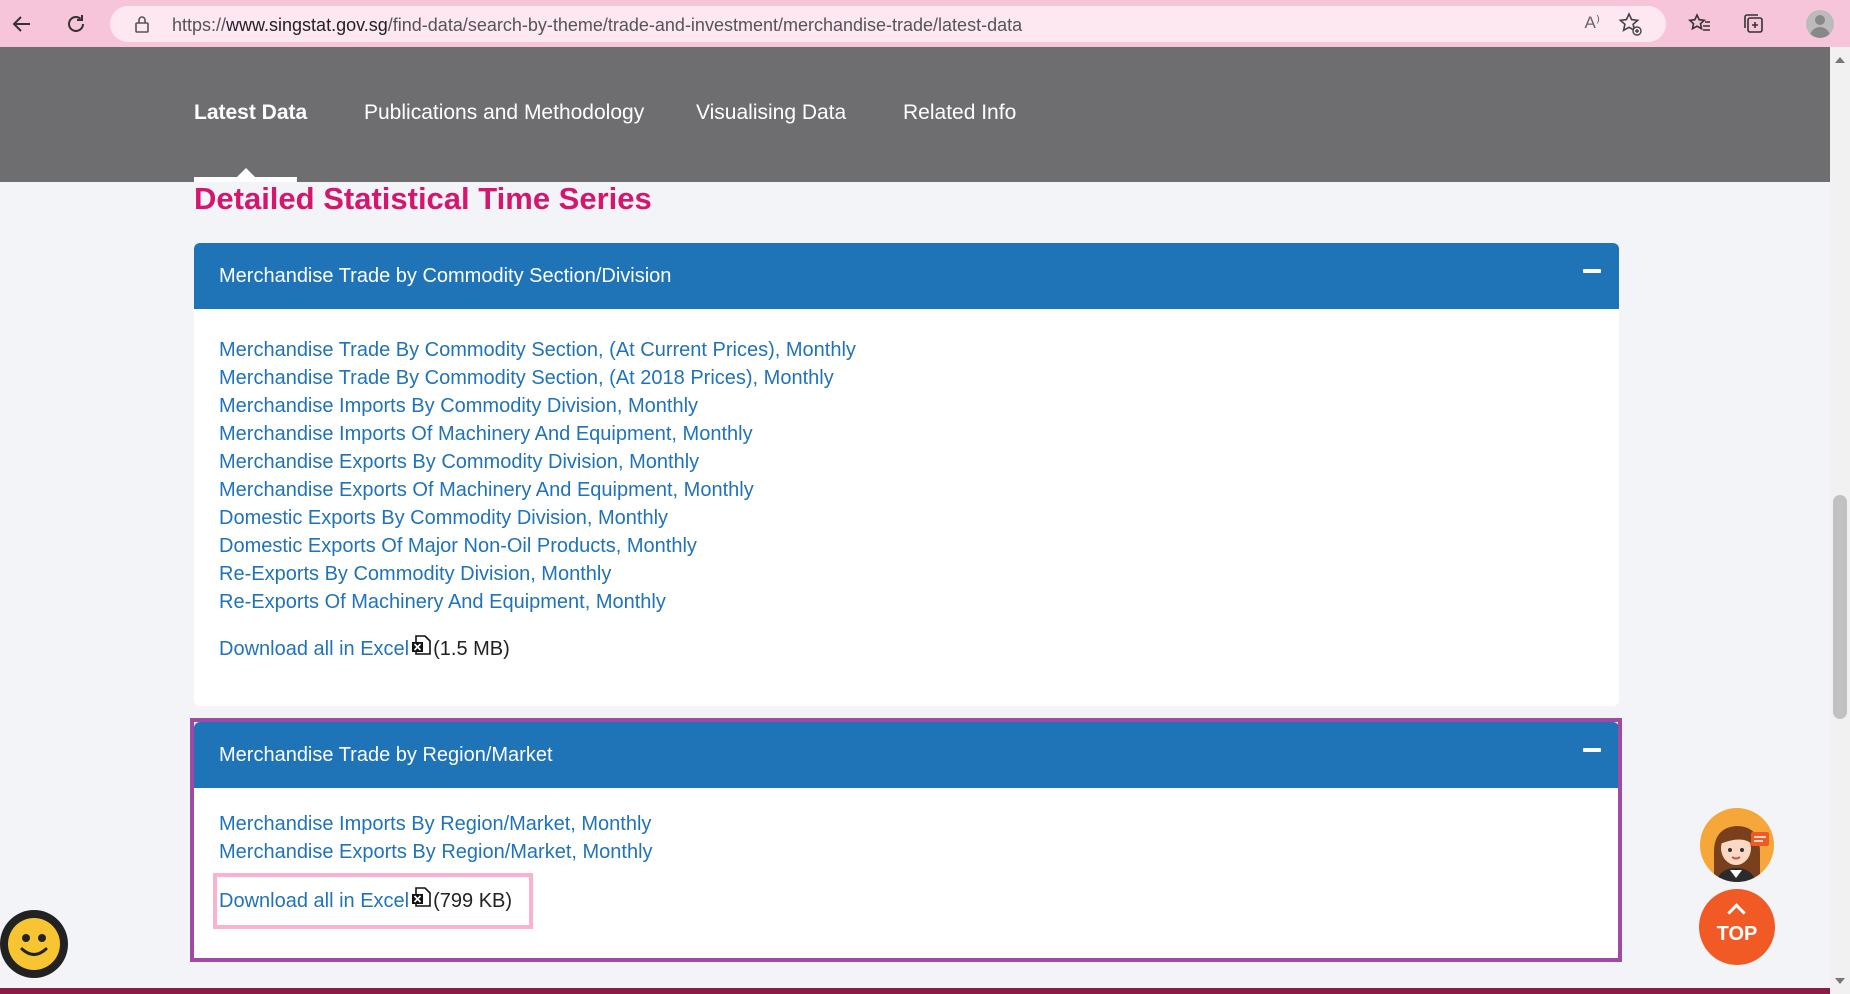  What do you see at coordinates (1840, 607) in the screenshot?
I see `scroll-thumb` at bounding box center [1840, 607].